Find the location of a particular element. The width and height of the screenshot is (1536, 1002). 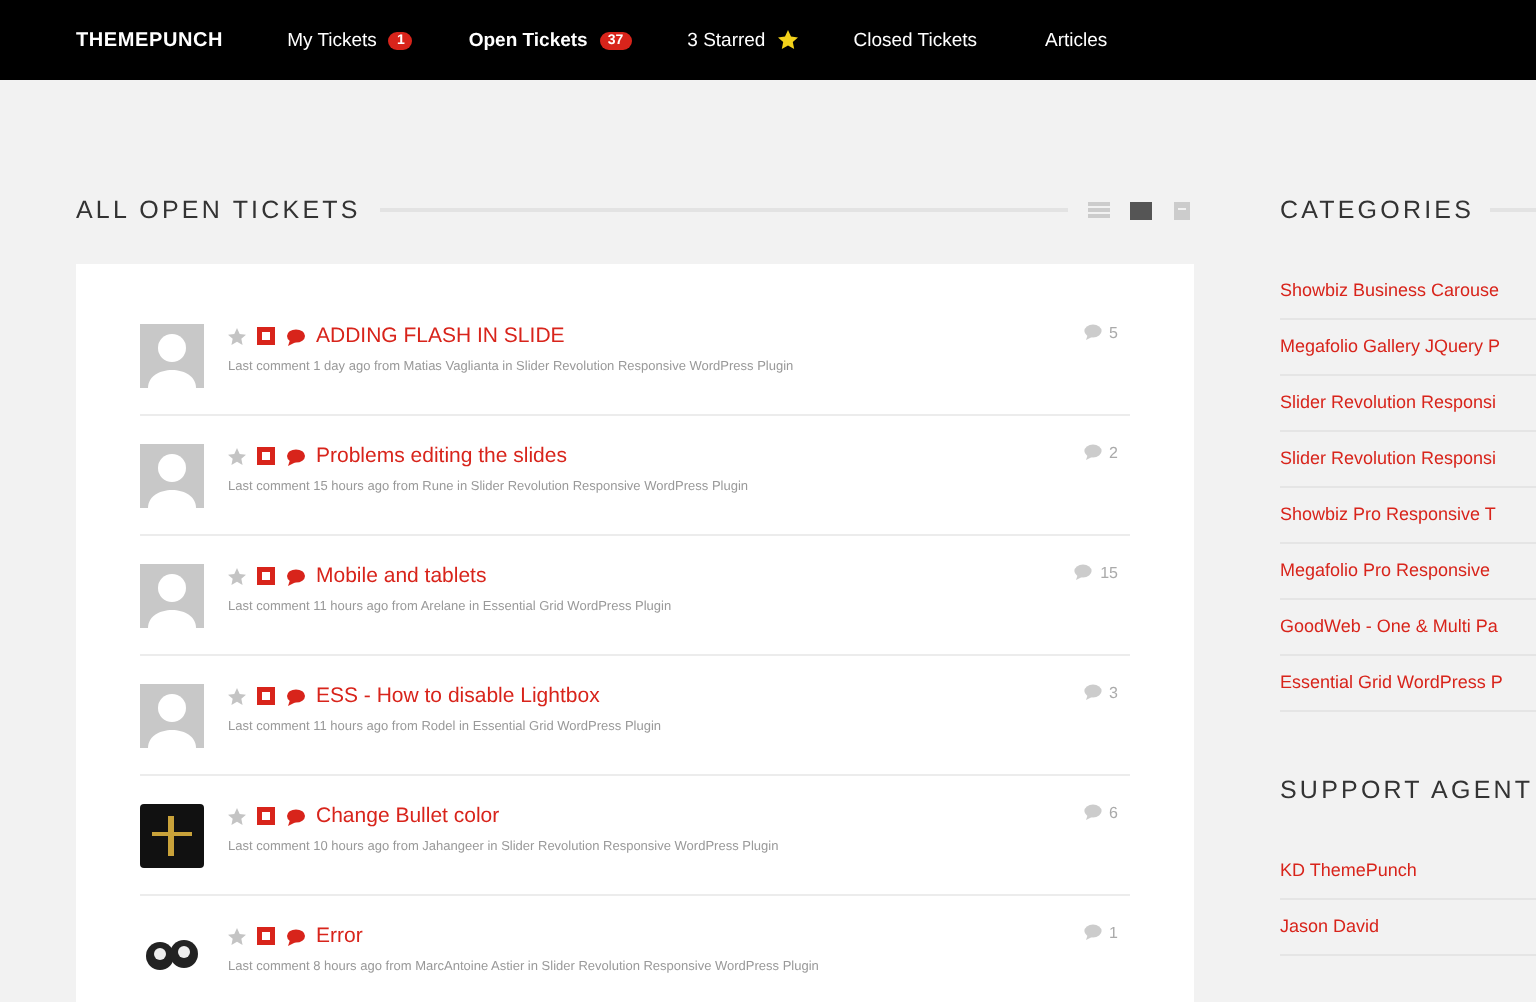

ticket-title-link: Problems editing the slides is located at coordinates (441, 456).